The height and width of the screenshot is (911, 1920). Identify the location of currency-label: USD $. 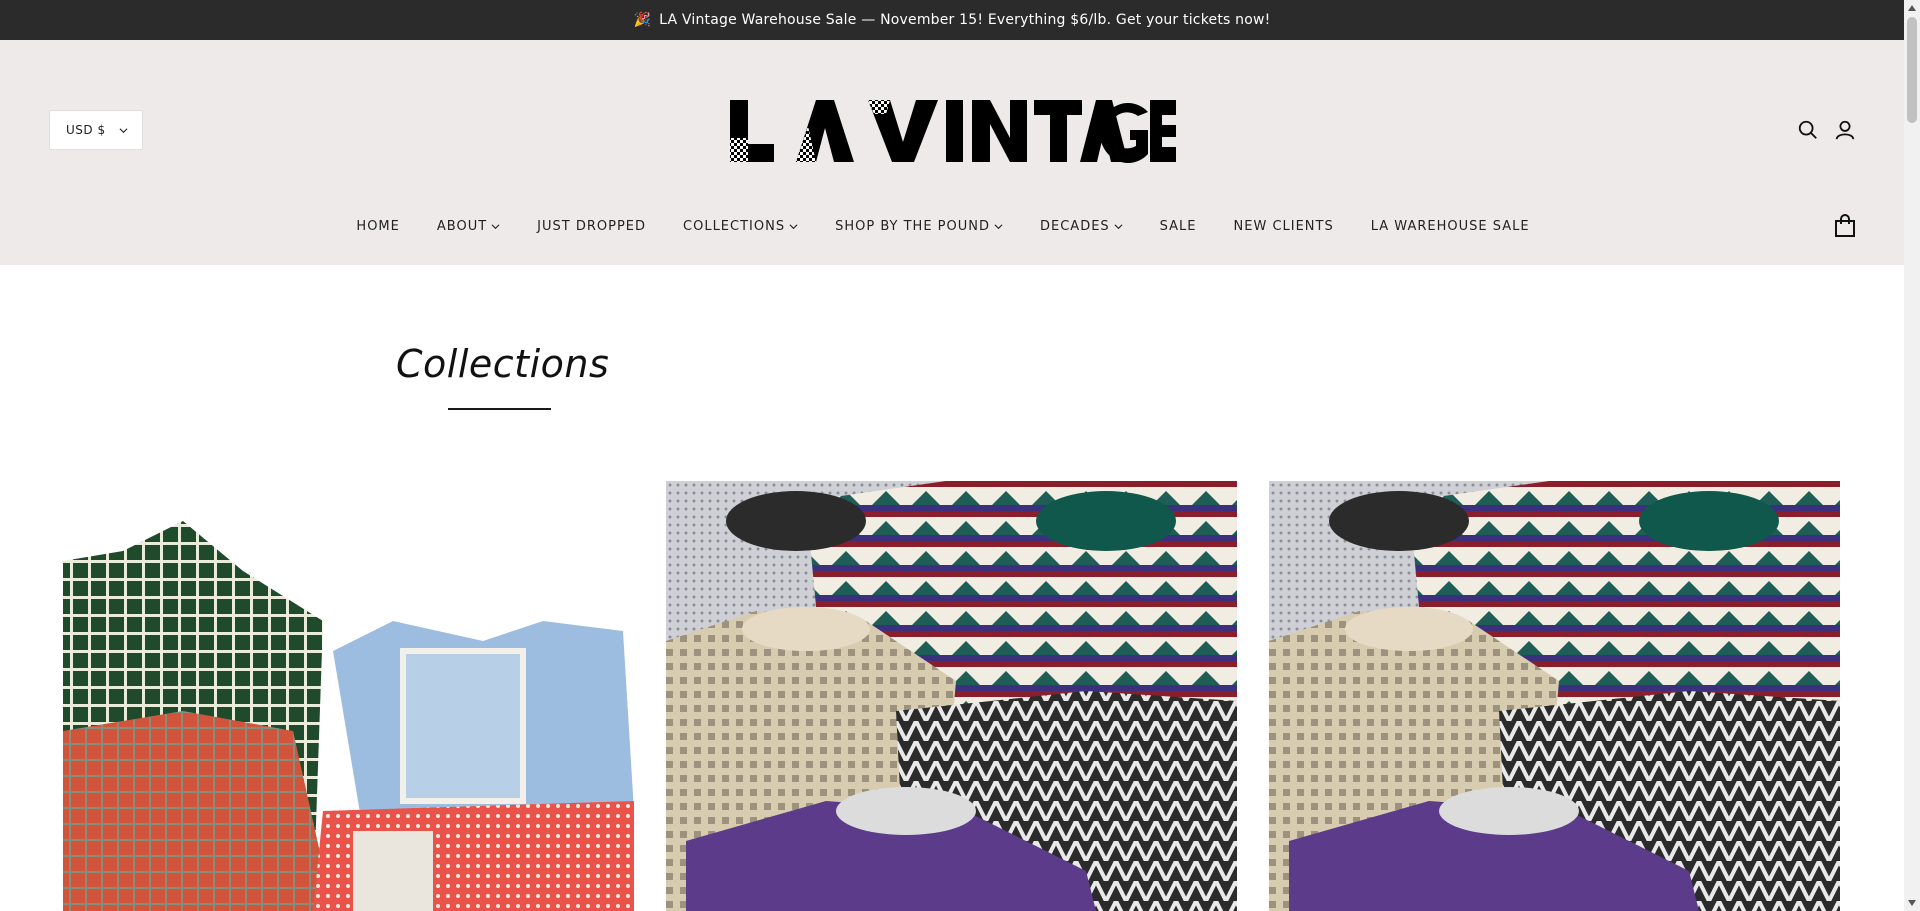
(86, 130).